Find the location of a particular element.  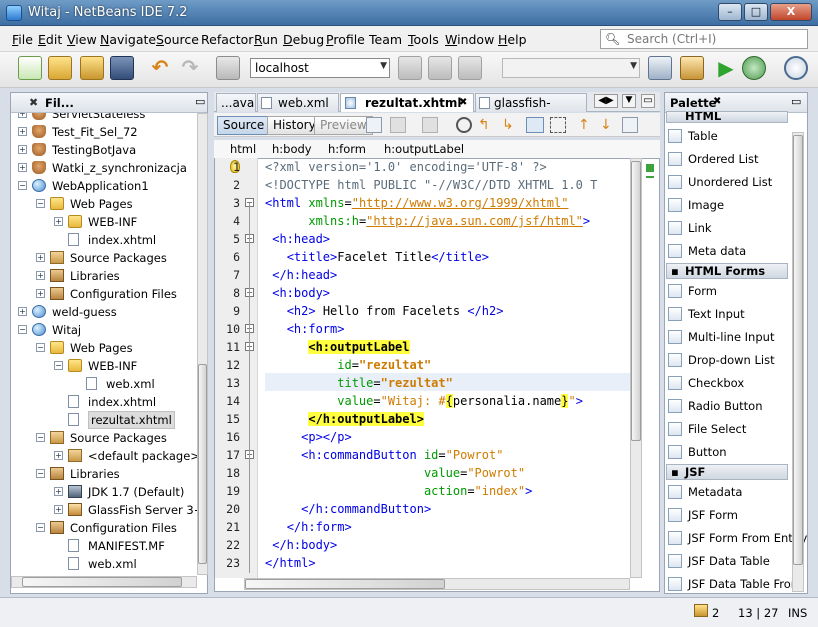

palette-item-file-select: File Select is located at coordinates (729, 429).